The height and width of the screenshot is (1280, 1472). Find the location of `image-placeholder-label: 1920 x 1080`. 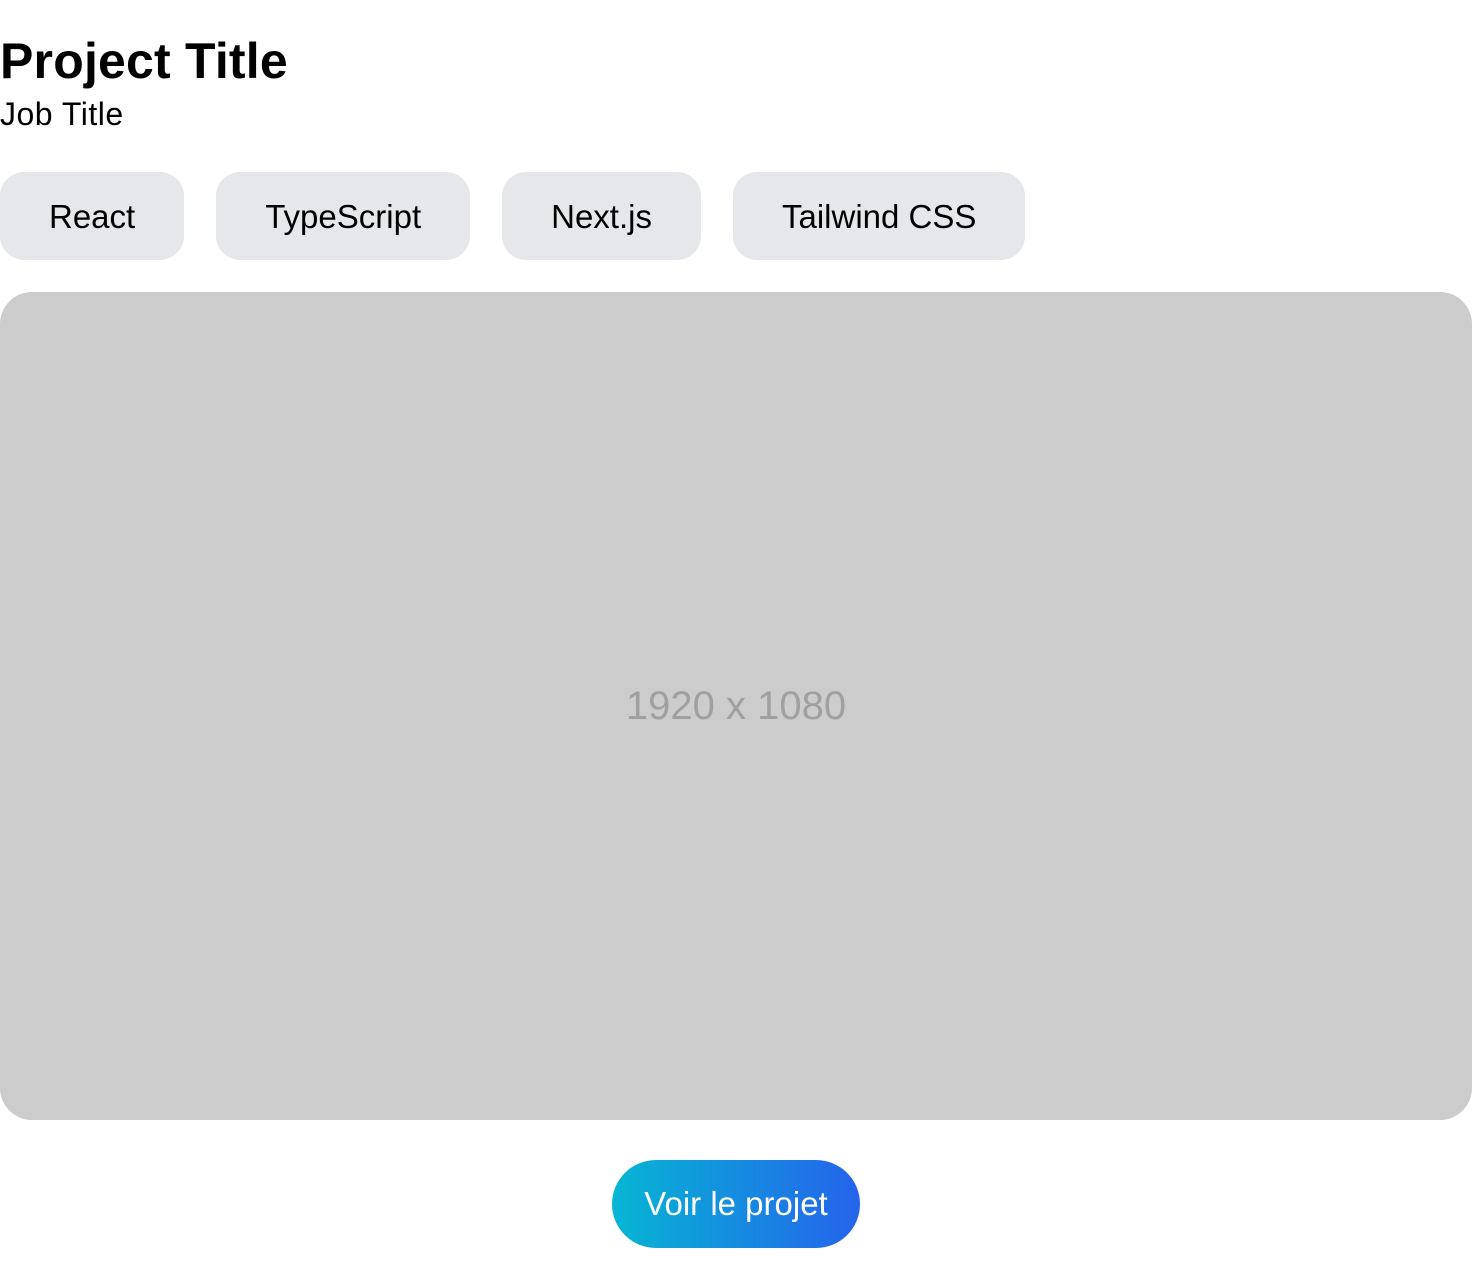

image-placeholder-label: 1920 x 1080 is located at coordinates (736, 705).